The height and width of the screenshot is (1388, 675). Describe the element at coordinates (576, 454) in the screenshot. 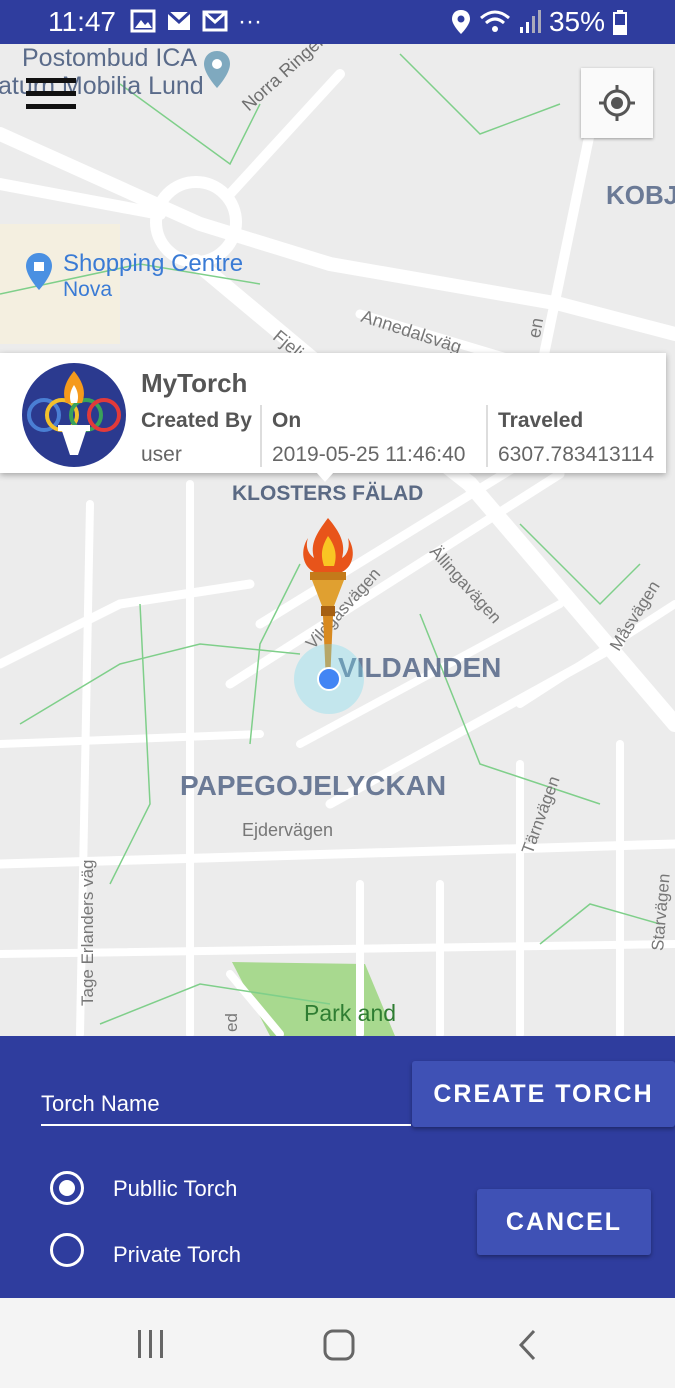

I see `traveled-value: 6307.783413114` at that location.